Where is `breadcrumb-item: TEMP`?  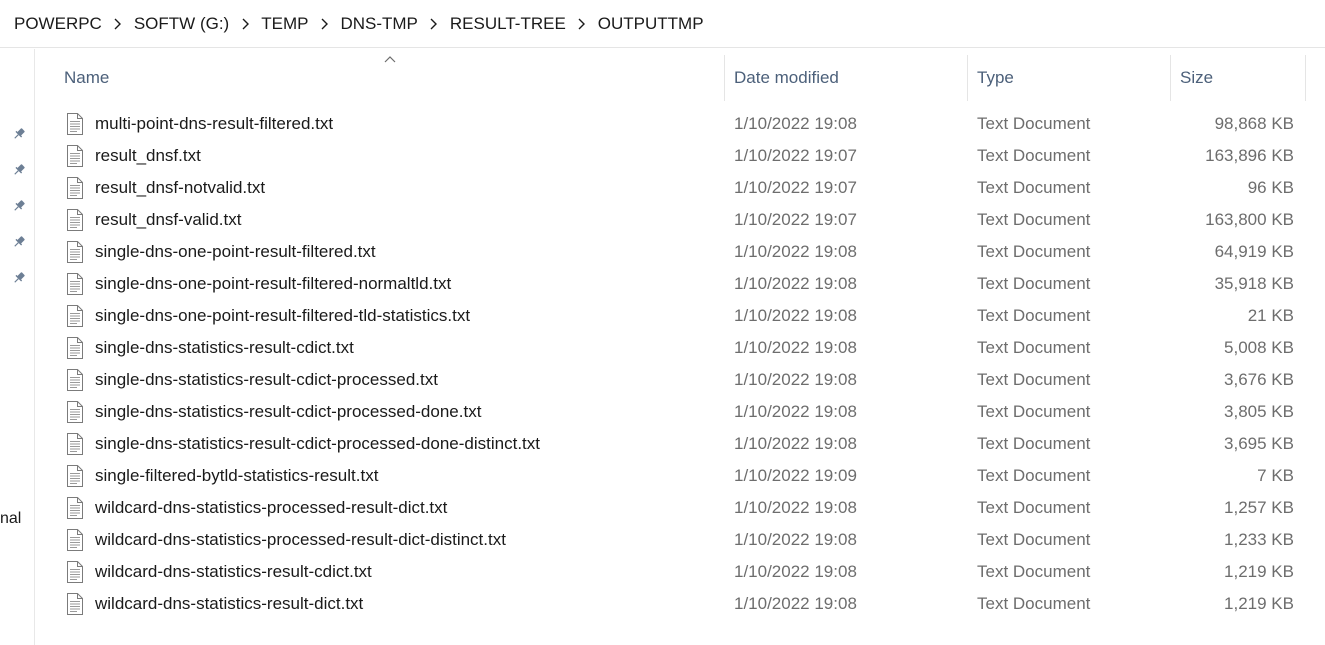 breadcrumb-item: TEMP is located at coordinates (284, 24).